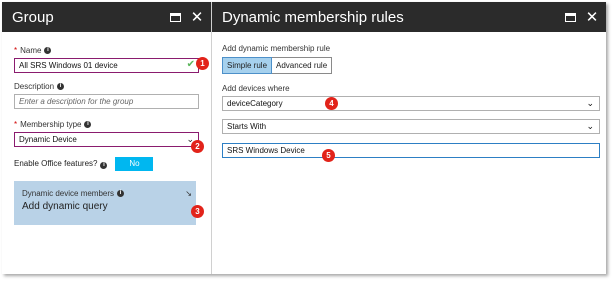 This screenshot has height=289, width=615. I want to click on advanced-rule-button: Advanced rule, so click(302, 65).